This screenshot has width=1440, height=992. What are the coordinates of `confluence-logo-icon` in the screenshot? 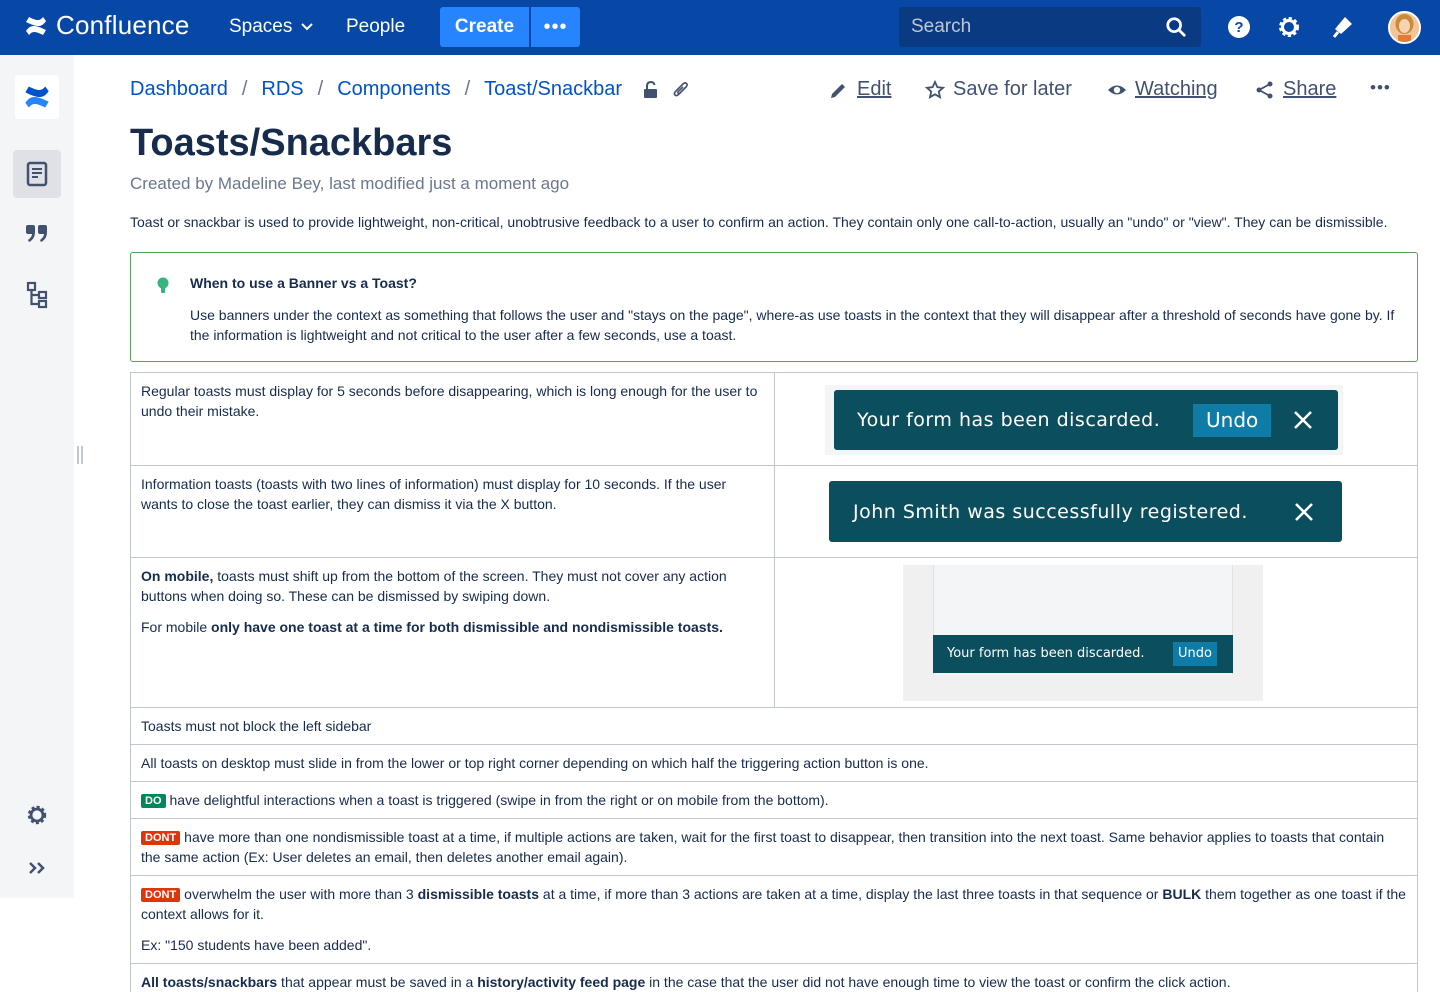 It's located at (36, 25).